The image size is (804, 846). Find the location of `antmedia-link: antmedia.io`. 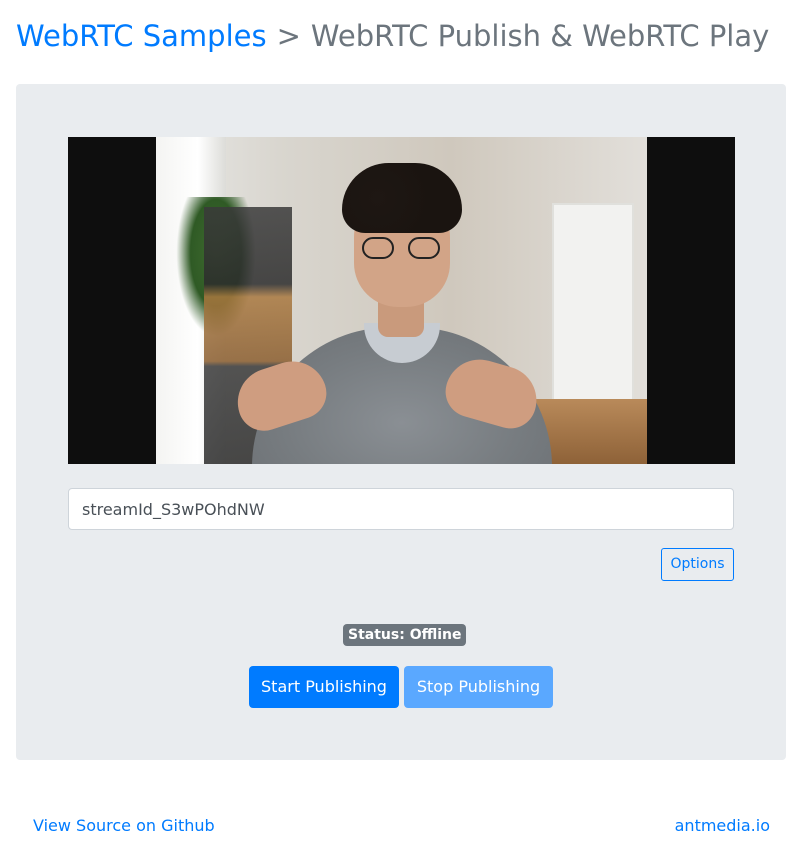

antmedia-link: antmedia.io is located at coordinates (722, 826).